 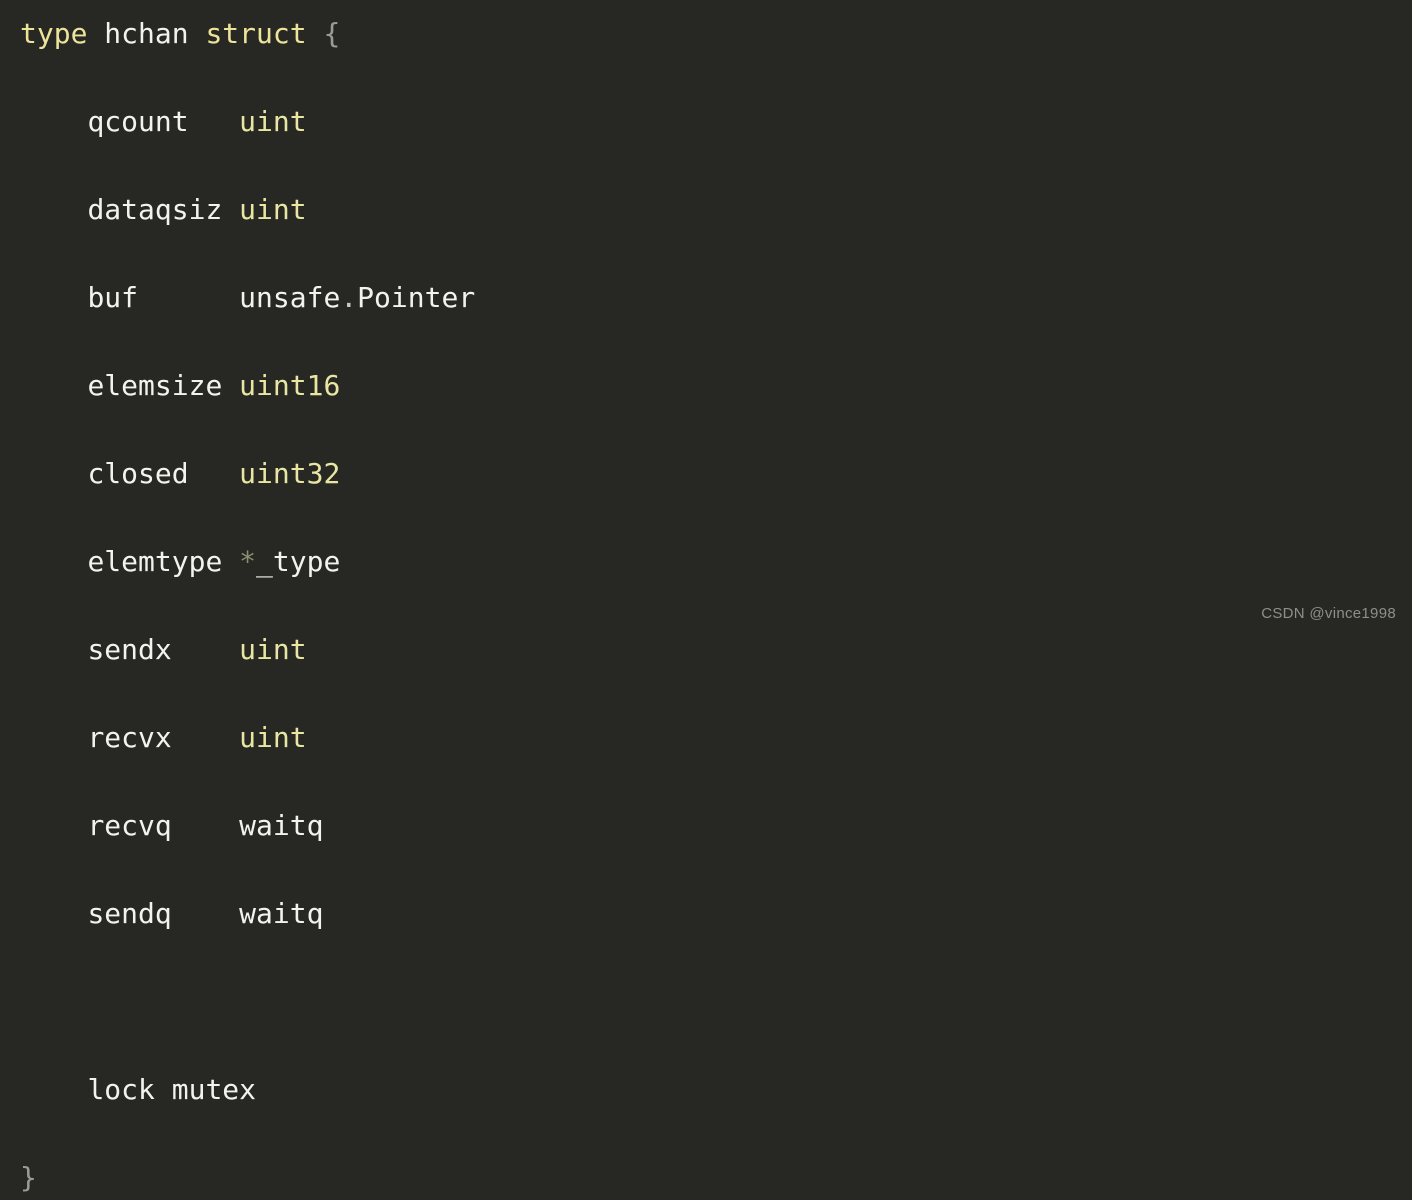 I want to click on code-token-keyword: type, so click(x=54, y=33).